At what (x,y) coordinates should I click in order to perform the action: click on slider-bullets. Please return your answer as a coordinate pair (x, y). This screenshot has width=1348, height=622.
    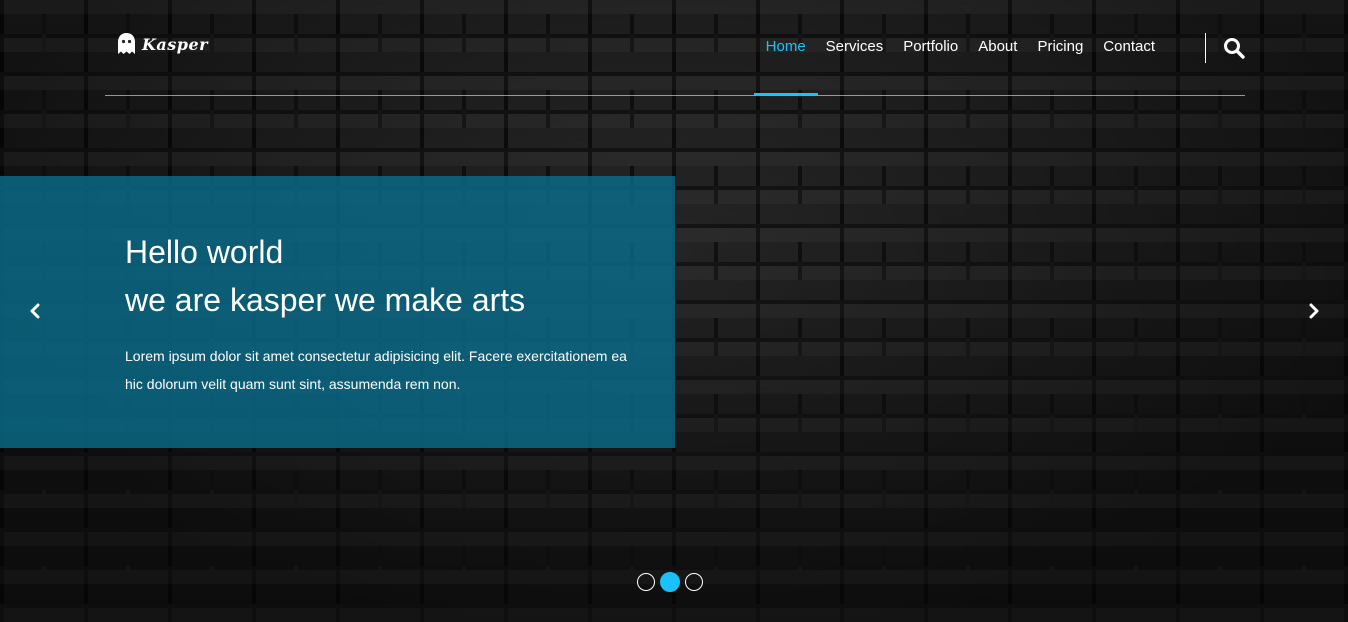
    Looking at the image, I should click on (670, 582).